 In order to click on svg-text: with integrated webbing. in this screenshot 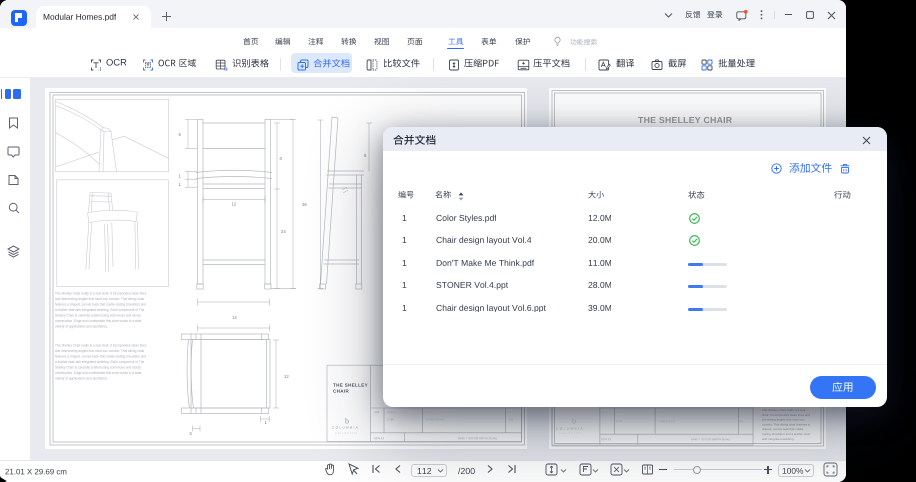, I will do `click(778, 439)`.